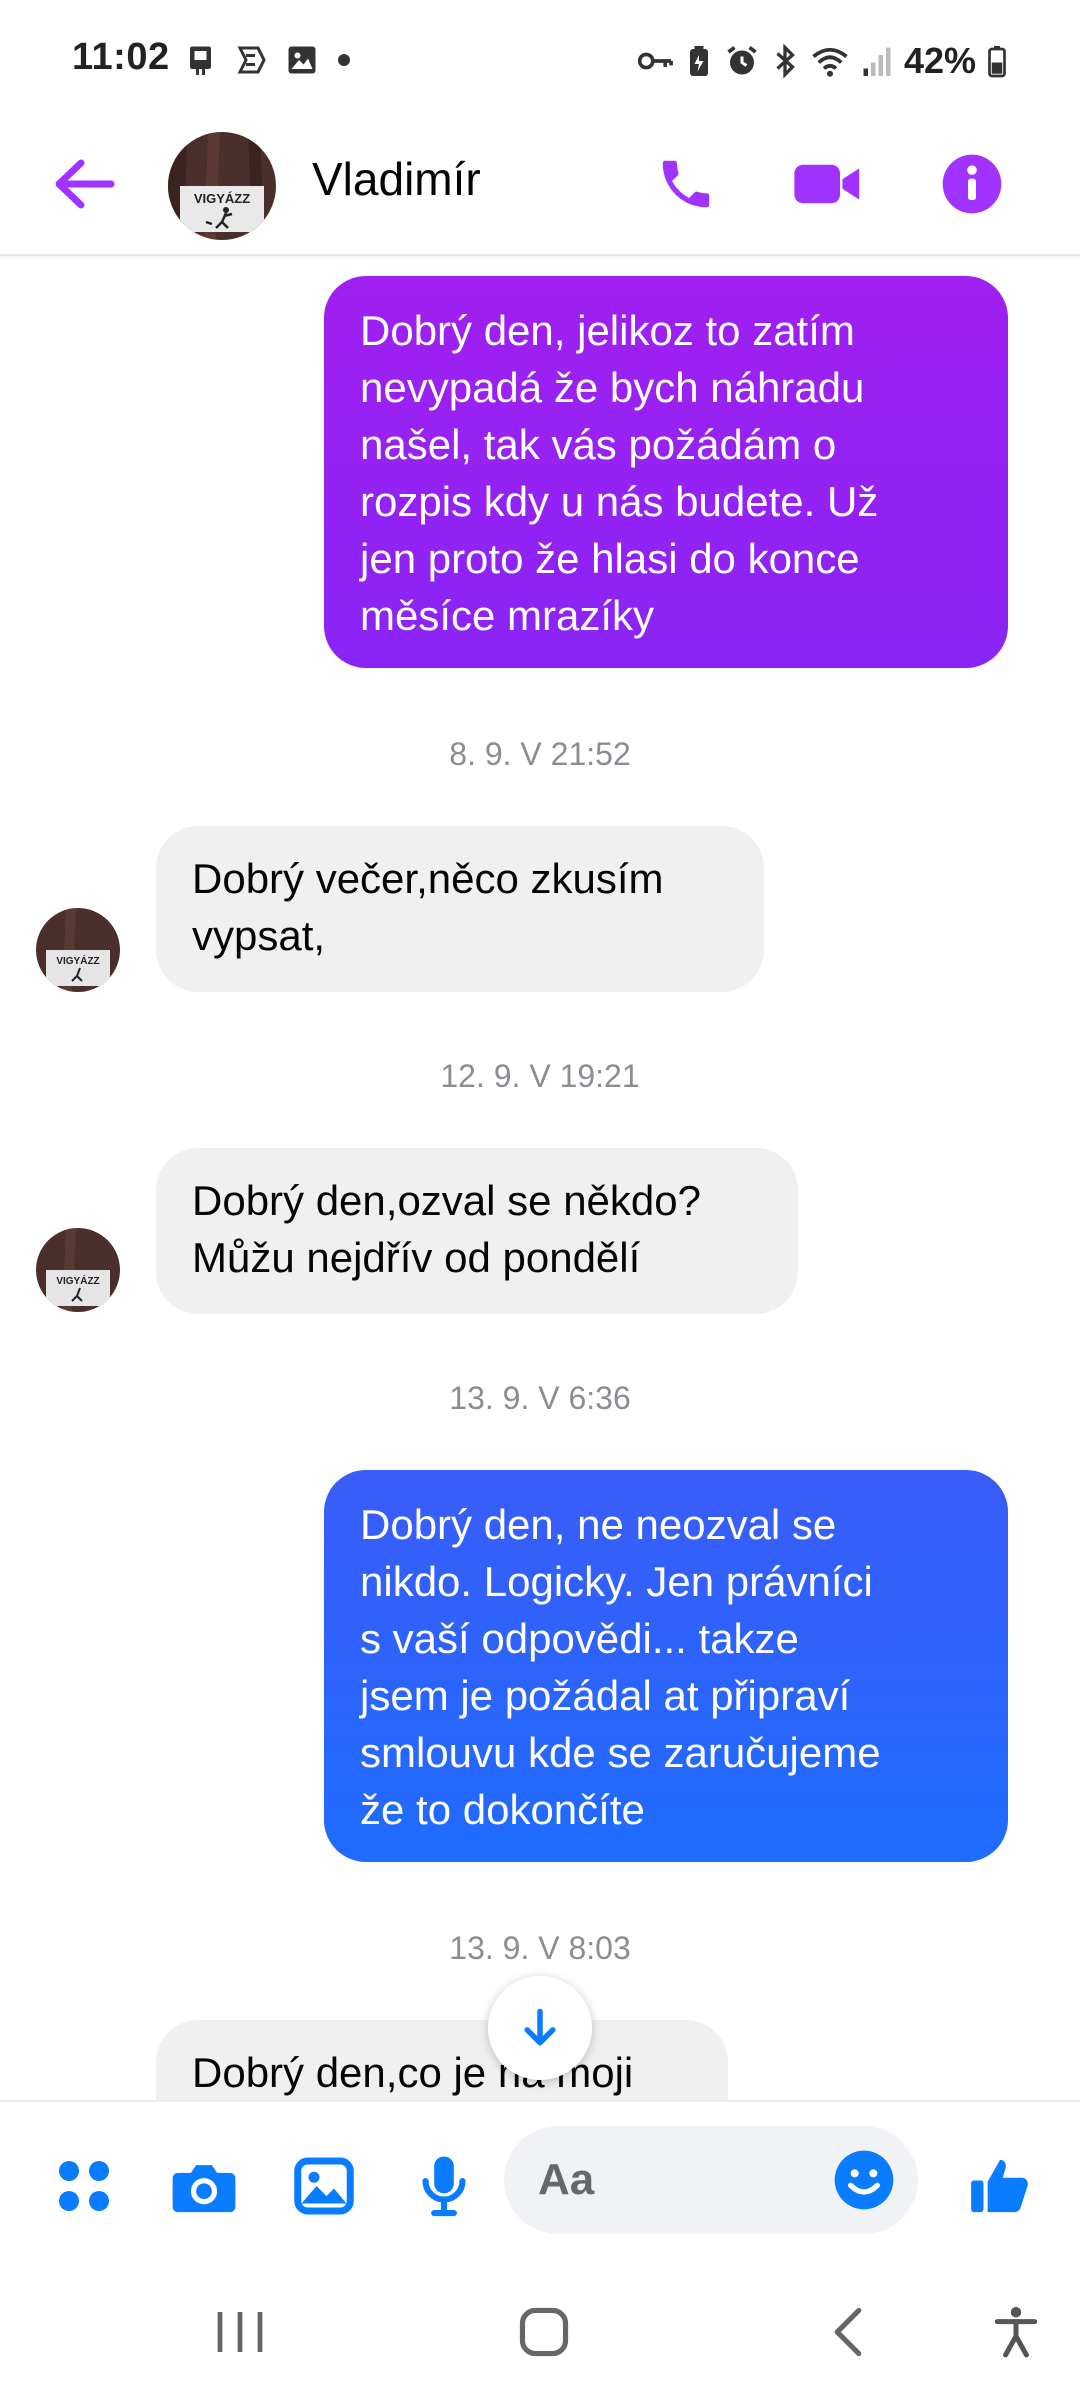  I want to click on alarm-icon, so click(742, 60).